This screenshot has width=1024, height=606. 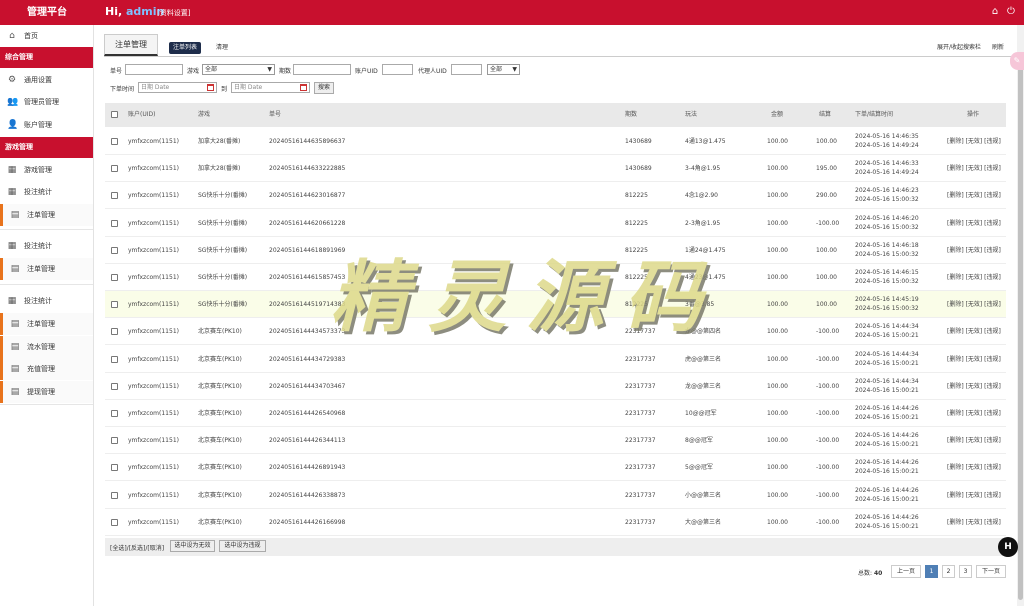 I want to click on search-button: 搜索, so click(x=324, y=88).